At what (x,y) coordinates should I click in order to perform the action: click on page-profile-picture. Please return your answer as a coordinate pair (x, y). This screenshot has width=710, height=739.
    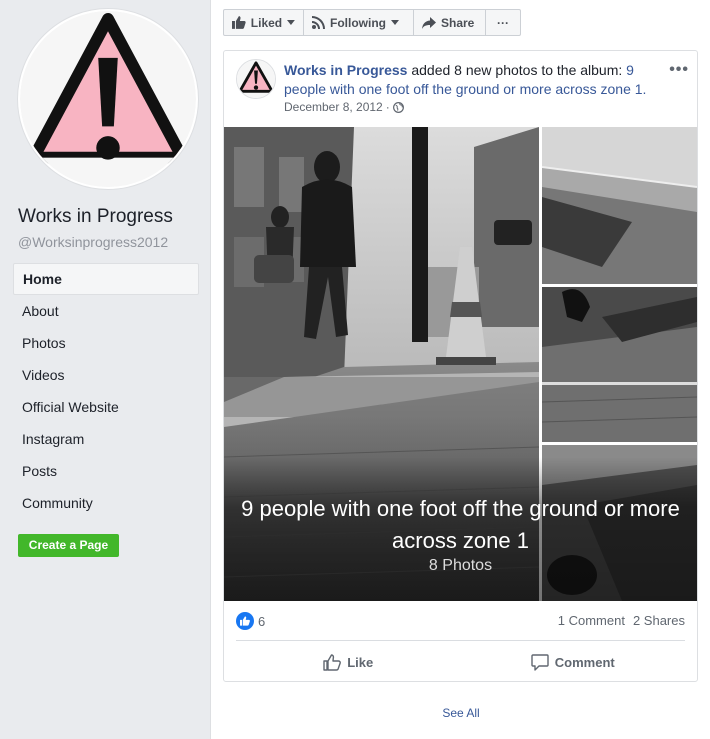
    Looking at the image, I should click on (108, 99).